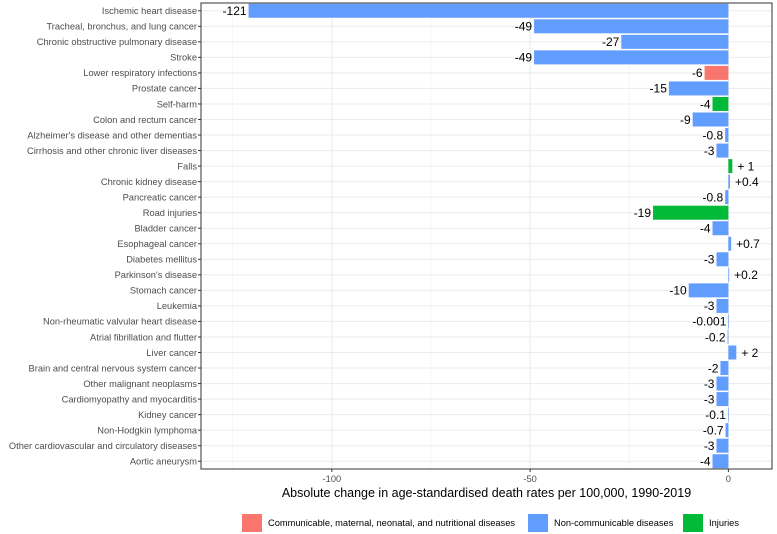  I want to click on data-label: -0.2, so click(715, 337).